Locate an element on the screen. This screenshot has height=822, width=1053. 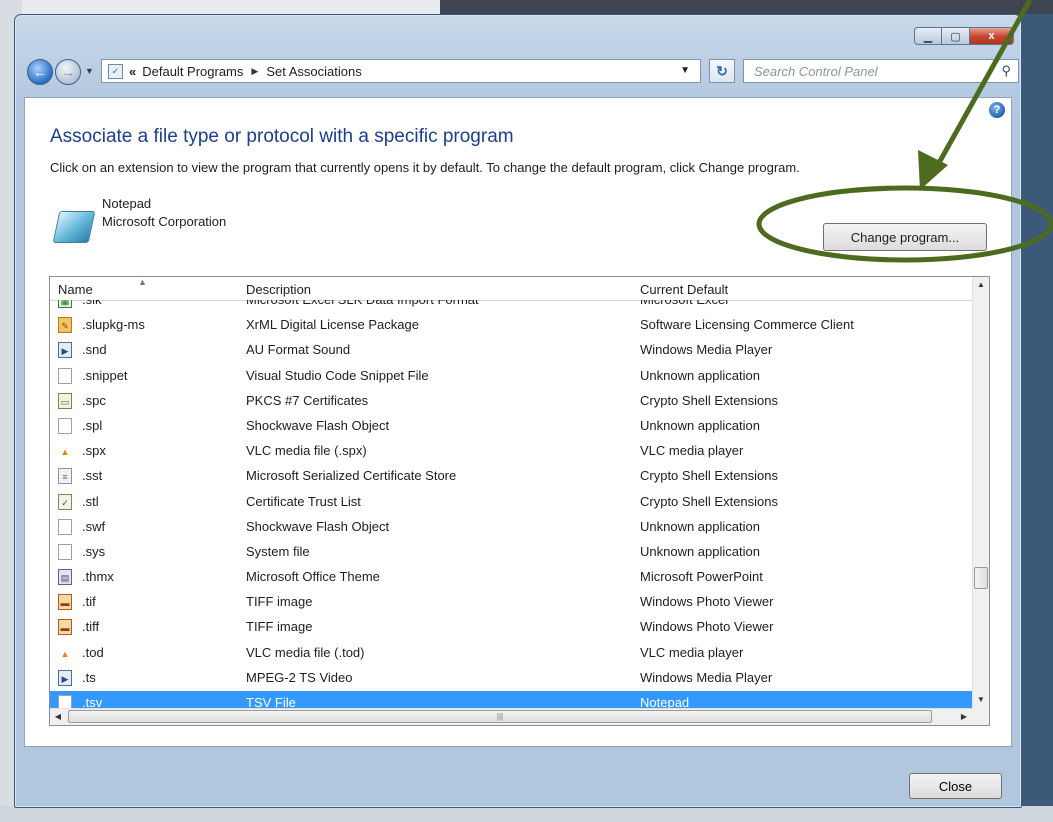
column-header-name: Name is located at coordinates (75, 289).